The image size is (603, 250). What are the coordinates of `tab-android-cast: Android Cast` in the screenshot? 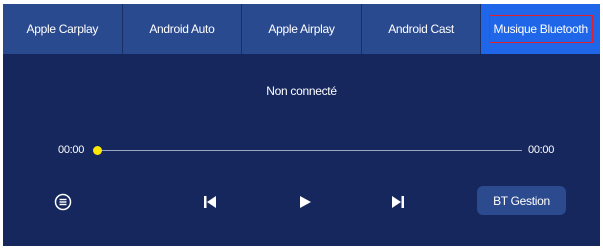 It's located at (421, 29).